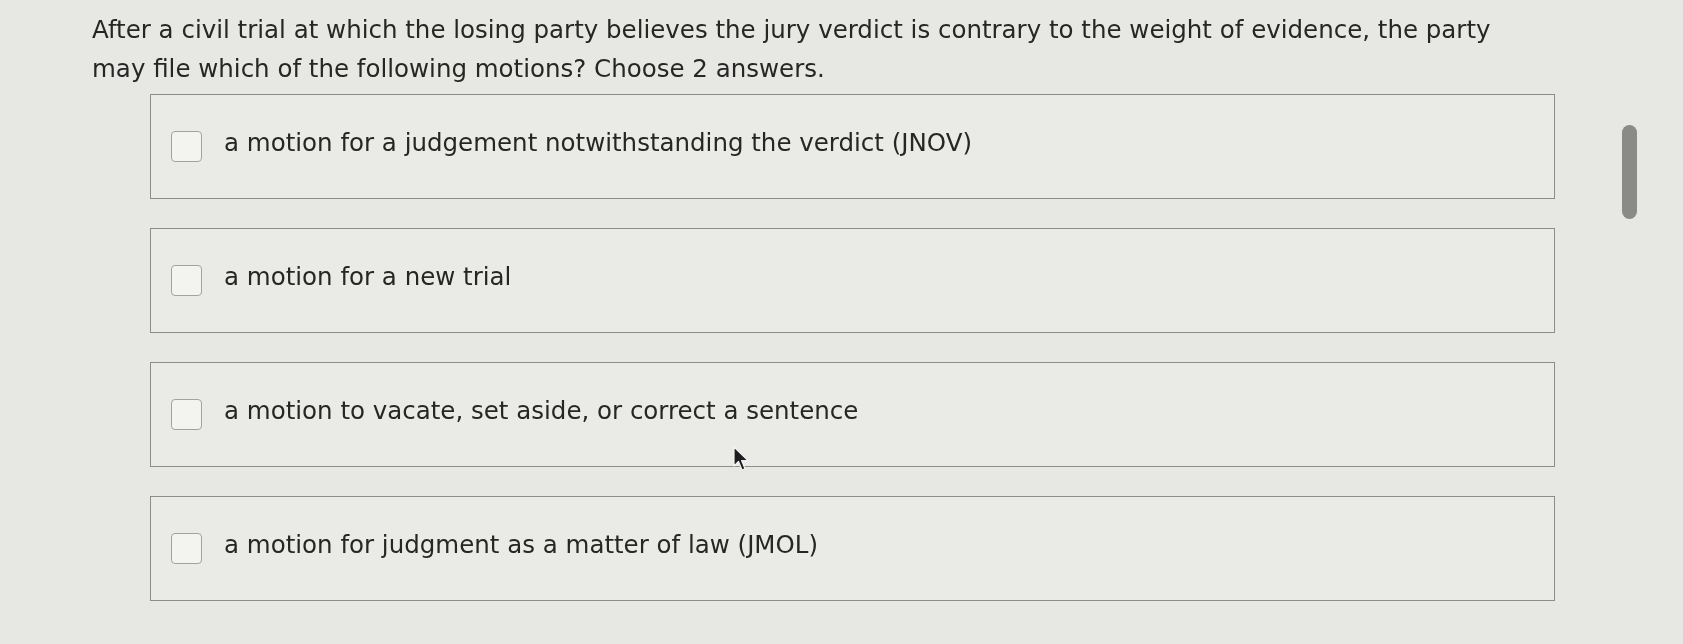 This screenshot has height=644, width=1683. I want to click on answer-option-card: a motion for a judgement notwithstanding the verdict (JNOV), so click(852, 146).